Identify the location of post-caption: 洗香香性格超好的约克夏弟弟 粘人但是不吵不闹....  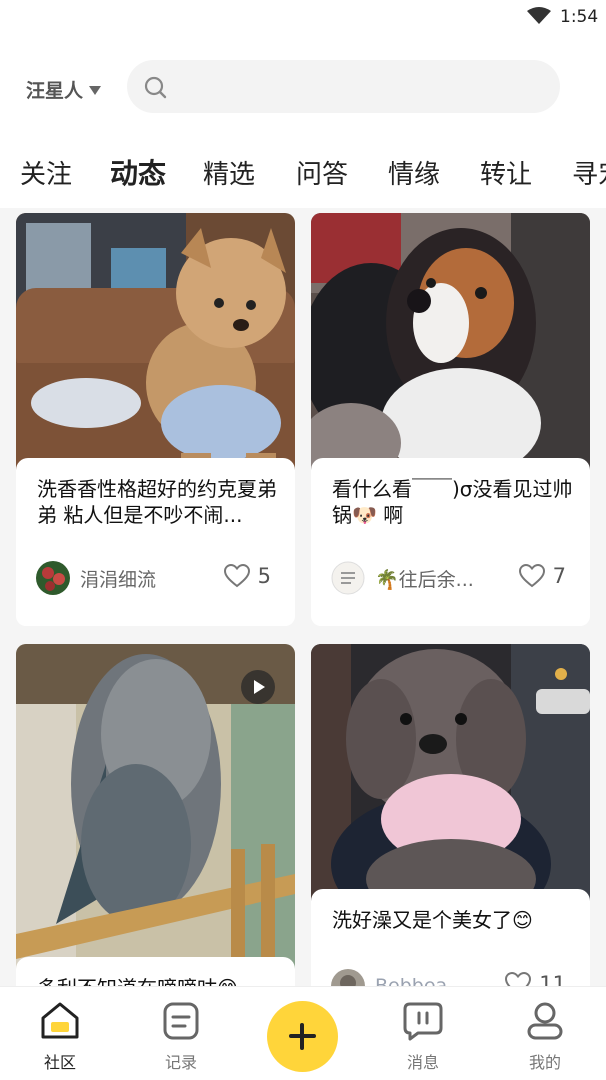
(157, 502).